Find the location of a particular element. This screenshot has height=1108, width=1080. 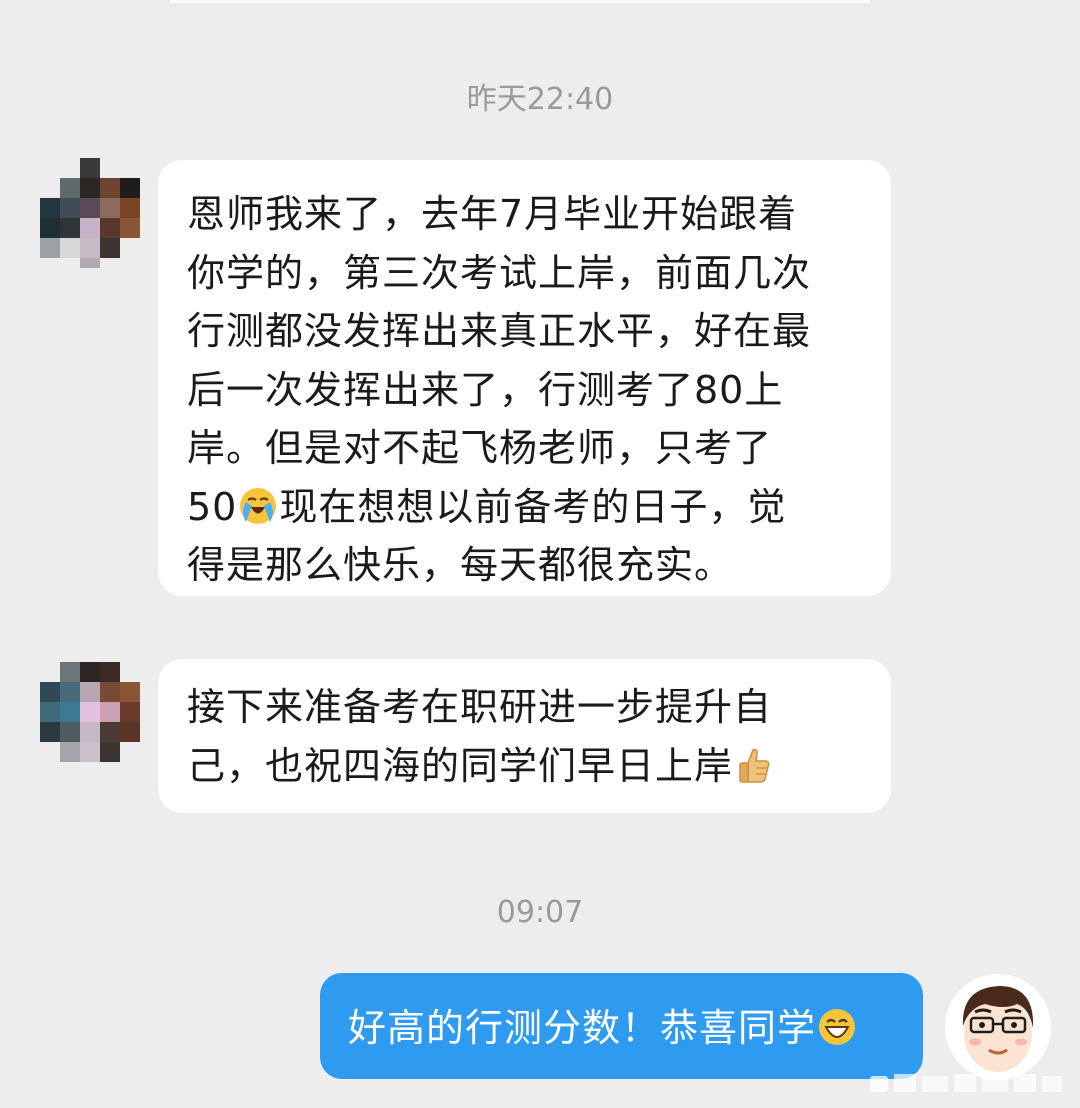

message-text: 好高的行测分数！恭喜同学 is located at coordinates (582, 1028).